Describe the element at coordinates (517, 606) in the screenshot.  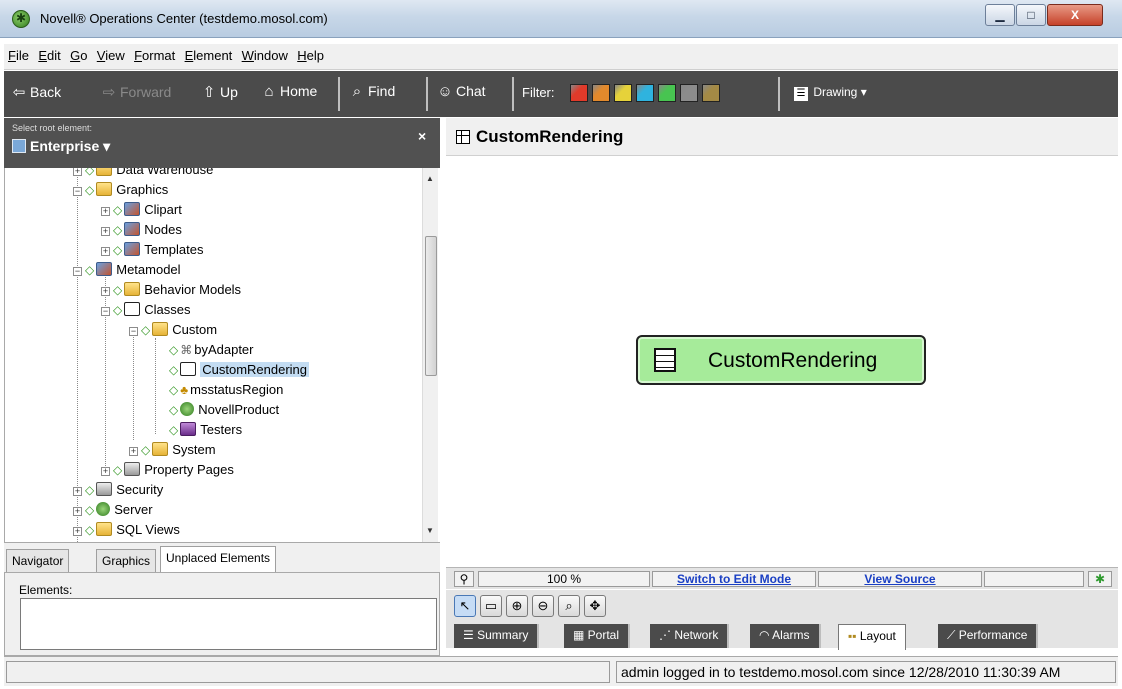
I see `zoom-in-icon: ⊕` at that location.